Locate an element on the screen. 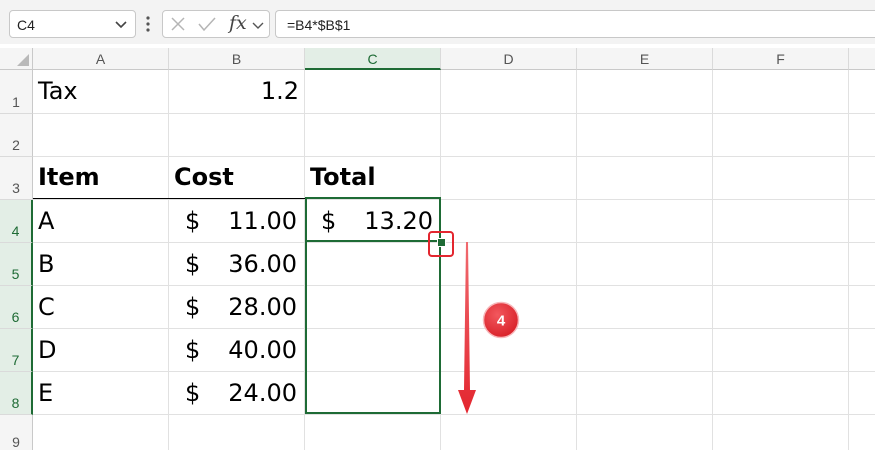 This screenshot has width=875, height=450. arrow-down-icon is located at coordinates (467, 328).